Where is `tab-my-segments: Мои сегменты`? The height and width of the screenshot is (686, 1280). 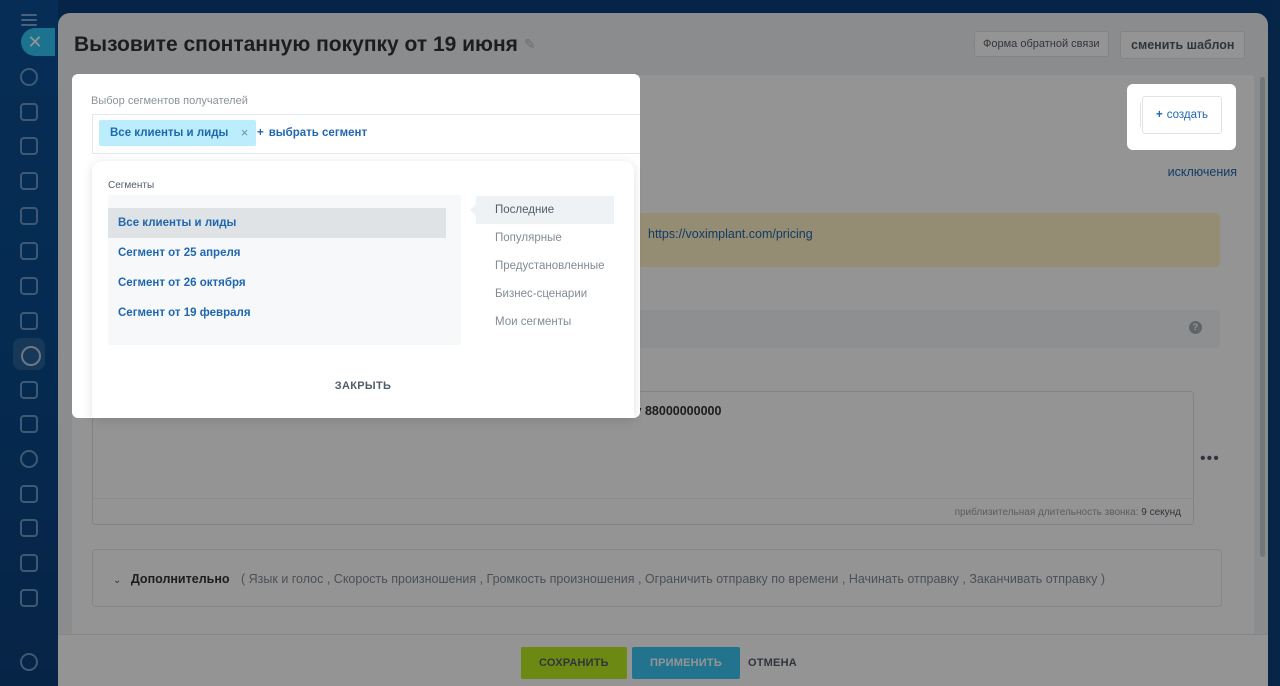
tab-my-segments: Мои сегменты is located at coordinates (545, 322).